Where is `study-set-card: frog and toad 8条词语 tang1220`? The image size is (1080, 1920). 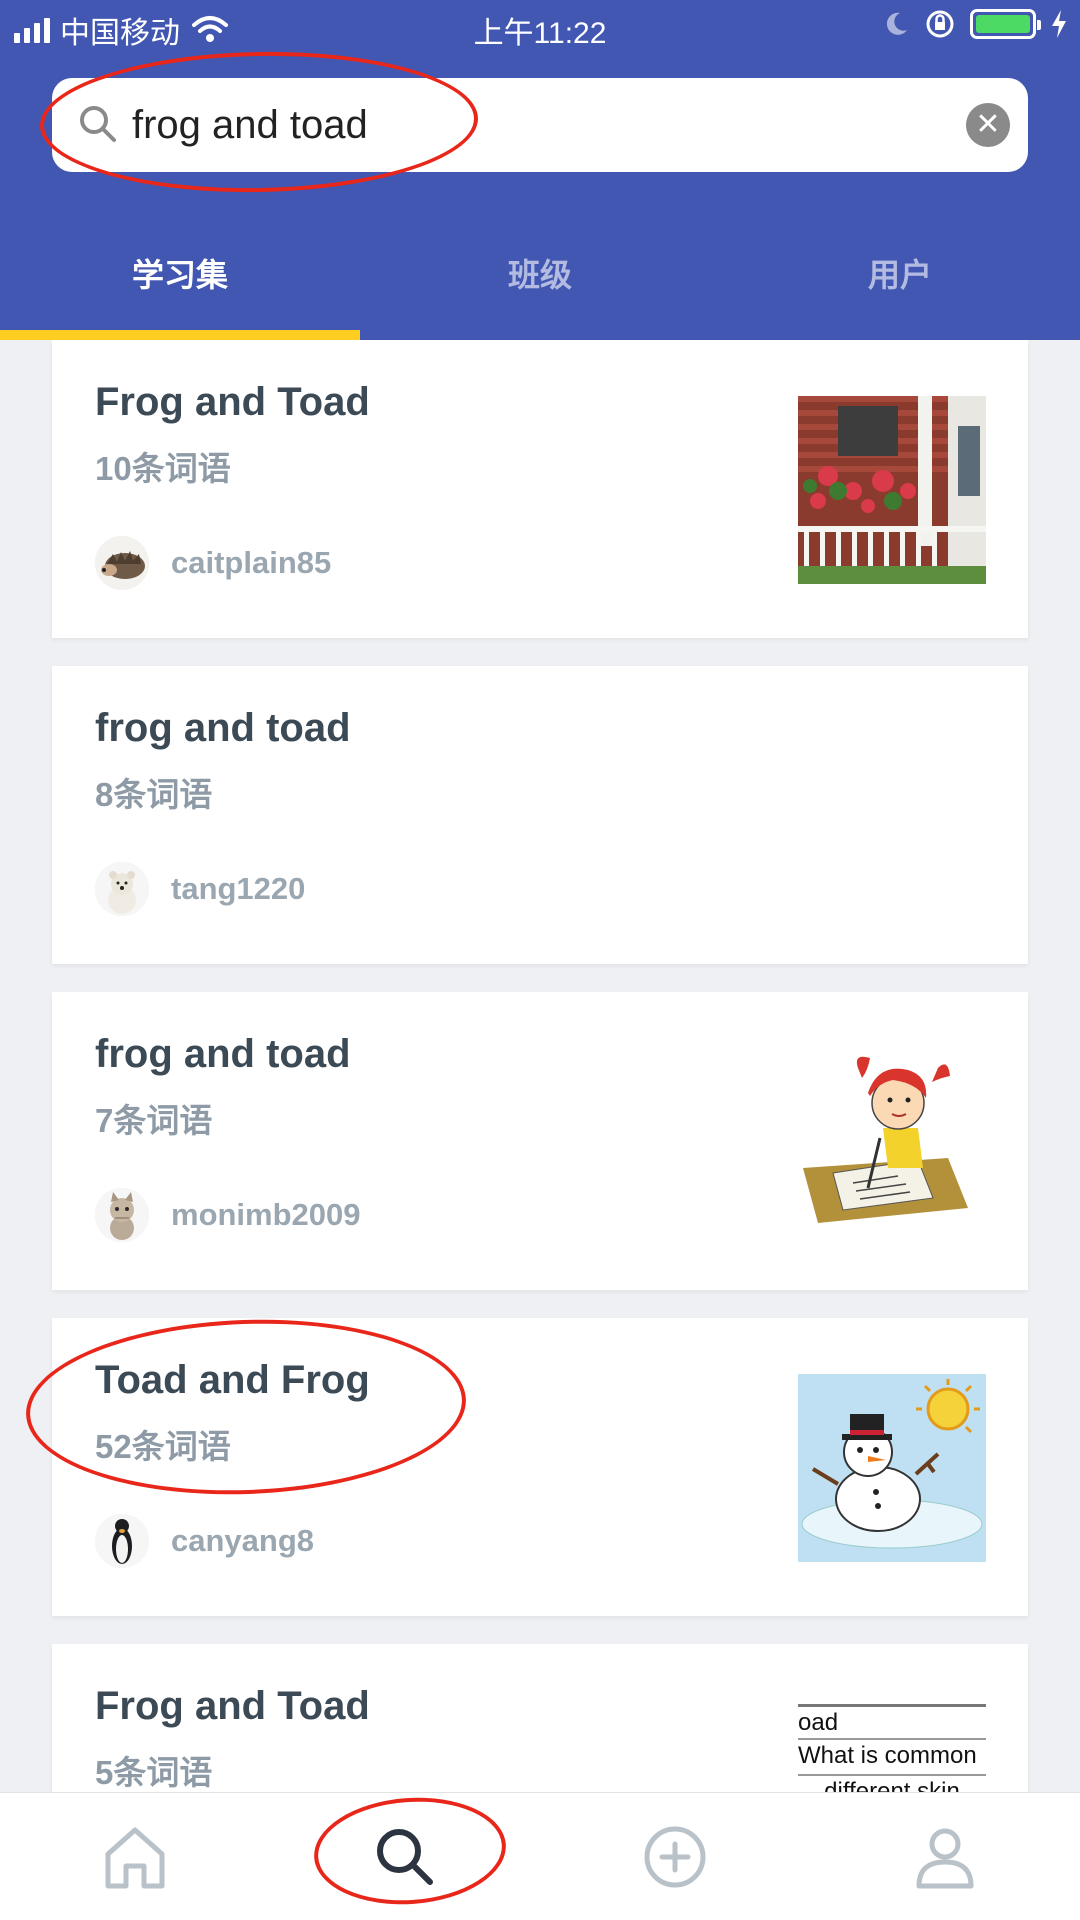 study-set-card: frog and toad 8条词语 tang1220 is located at coordinates (540, 815).